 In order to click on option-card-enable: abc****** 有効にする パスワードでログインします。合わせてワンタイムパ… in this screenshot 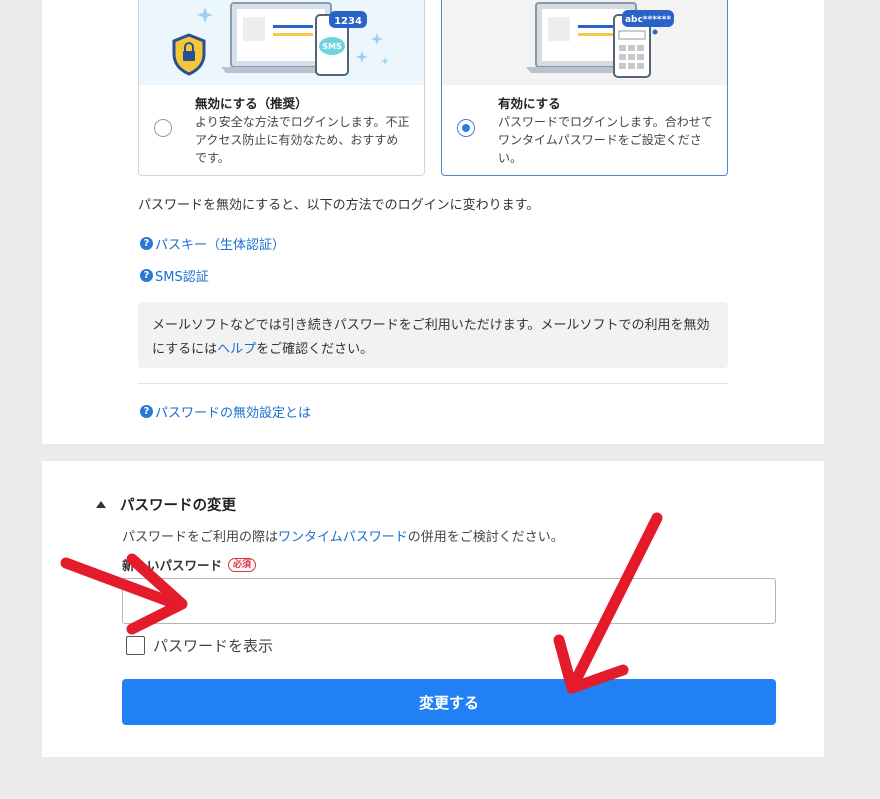, I will do `click(584, 88)`.